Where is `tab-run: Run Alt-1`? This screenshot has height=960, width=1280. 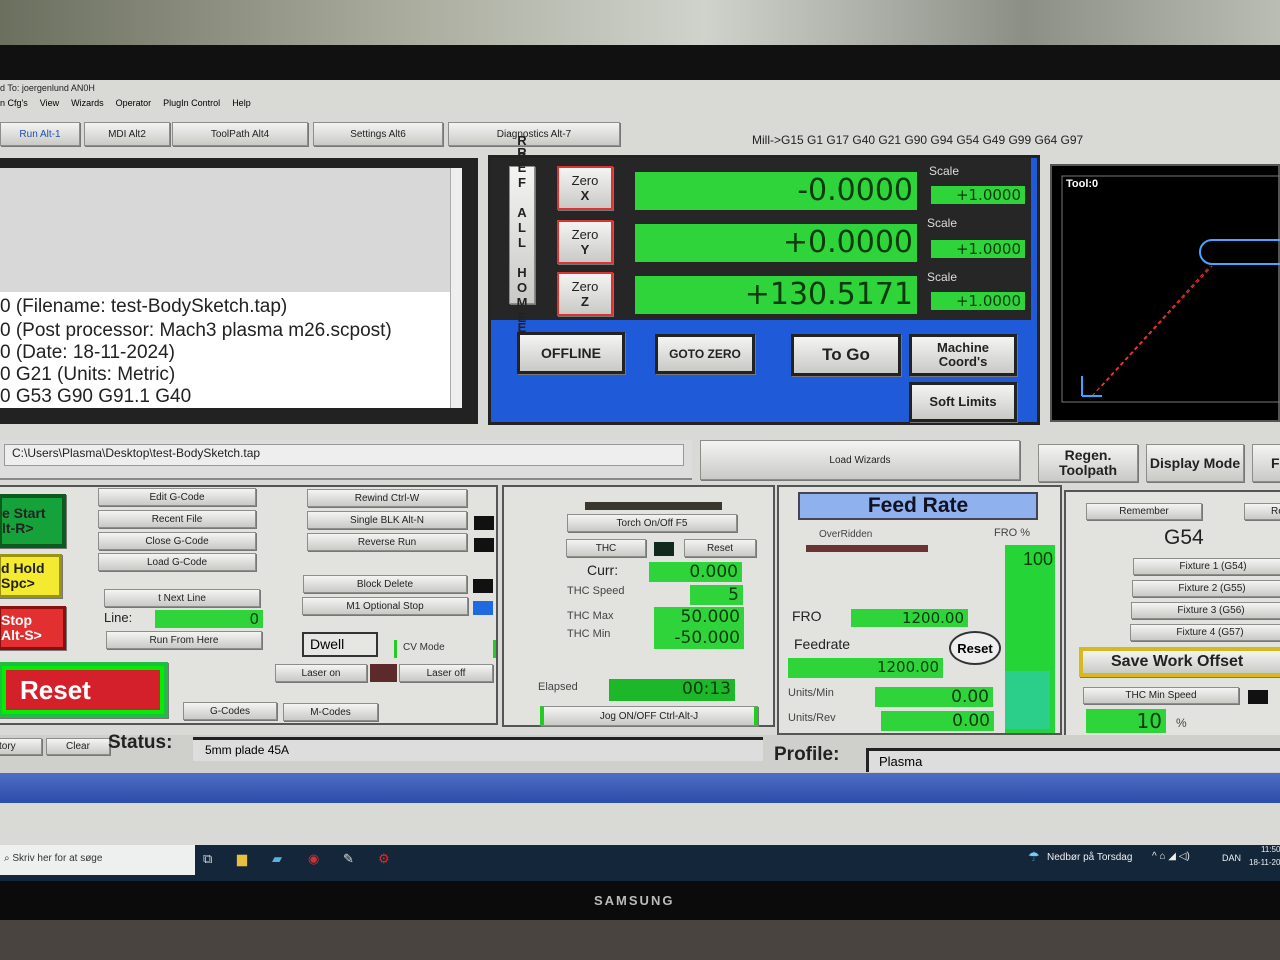
tab-run: Run Alt-1 is located at coordinates (40, 134).